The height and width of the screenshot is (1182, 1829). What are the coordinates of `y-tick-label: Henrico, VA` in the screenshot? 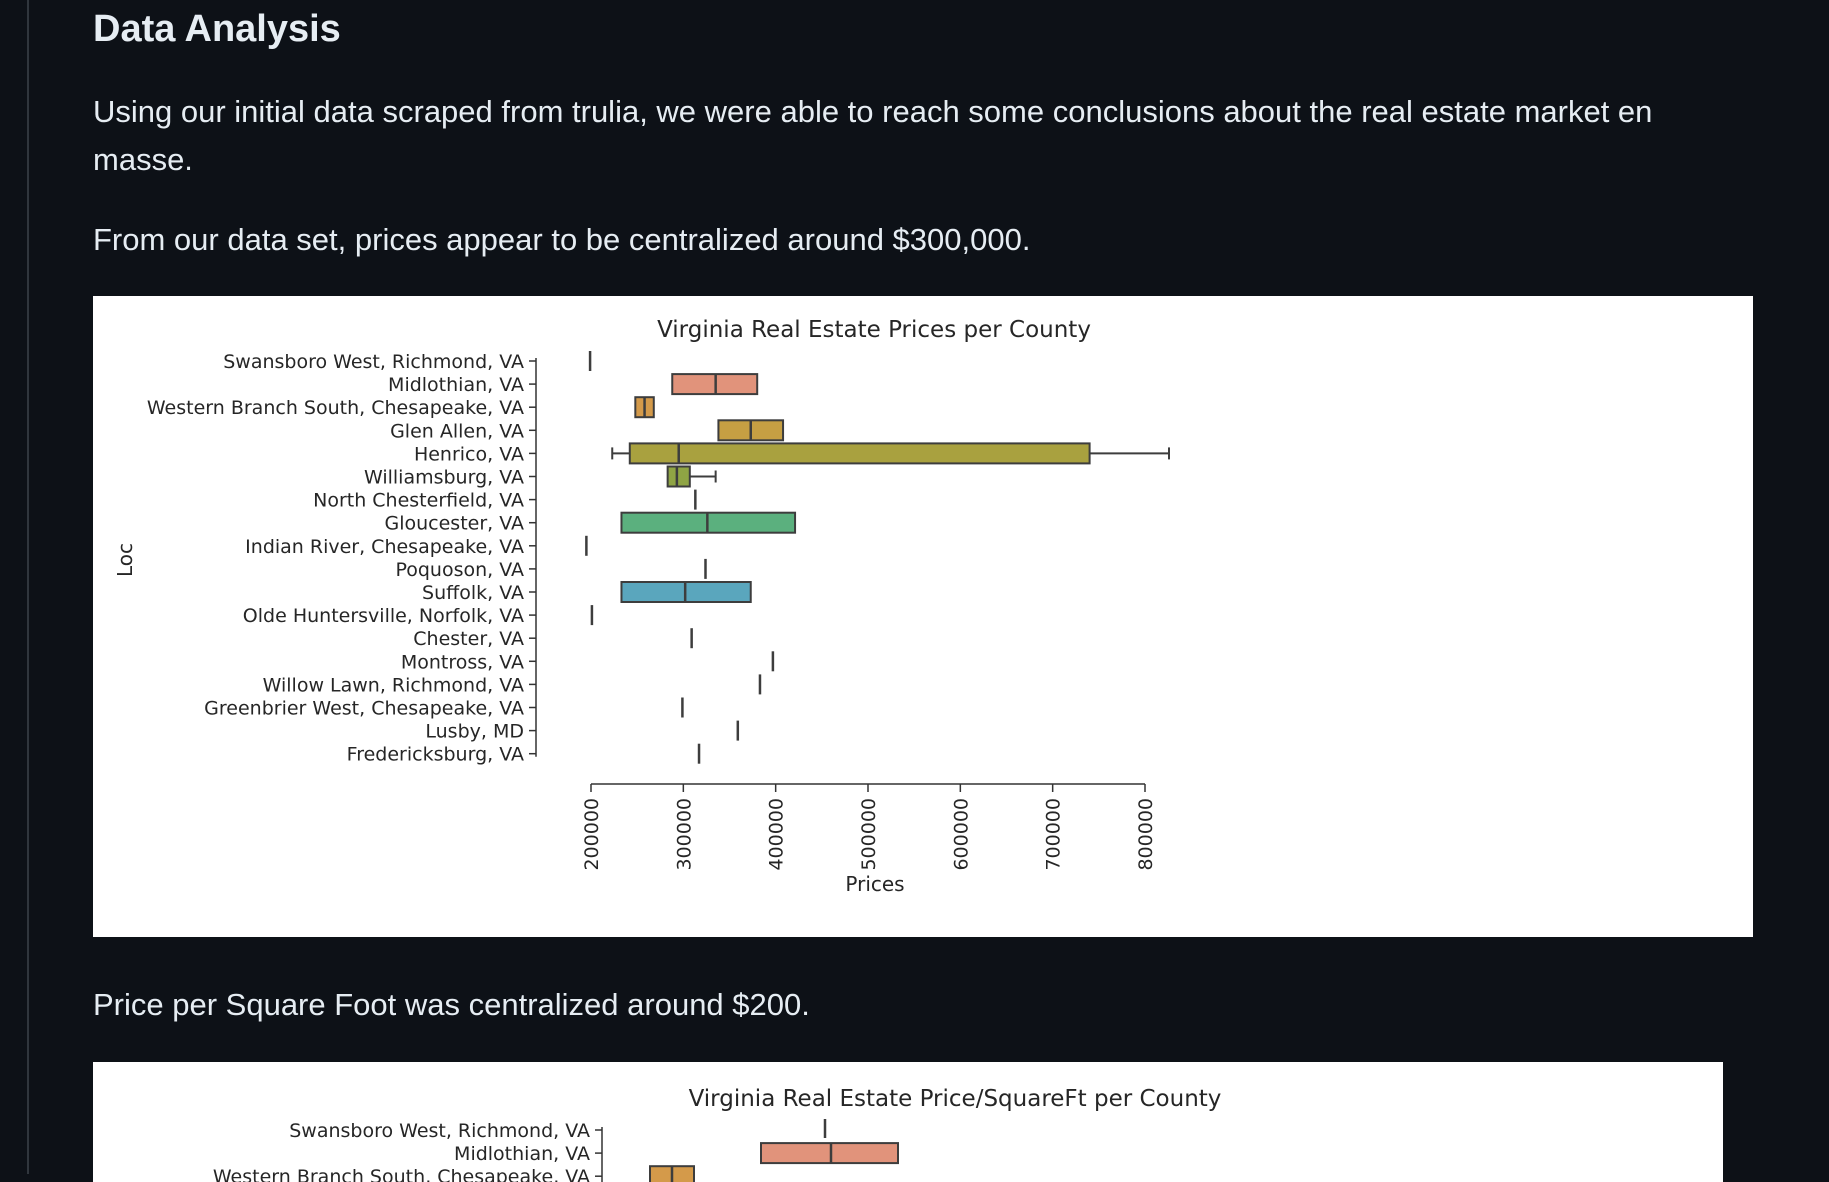 It's located at (469, 454).